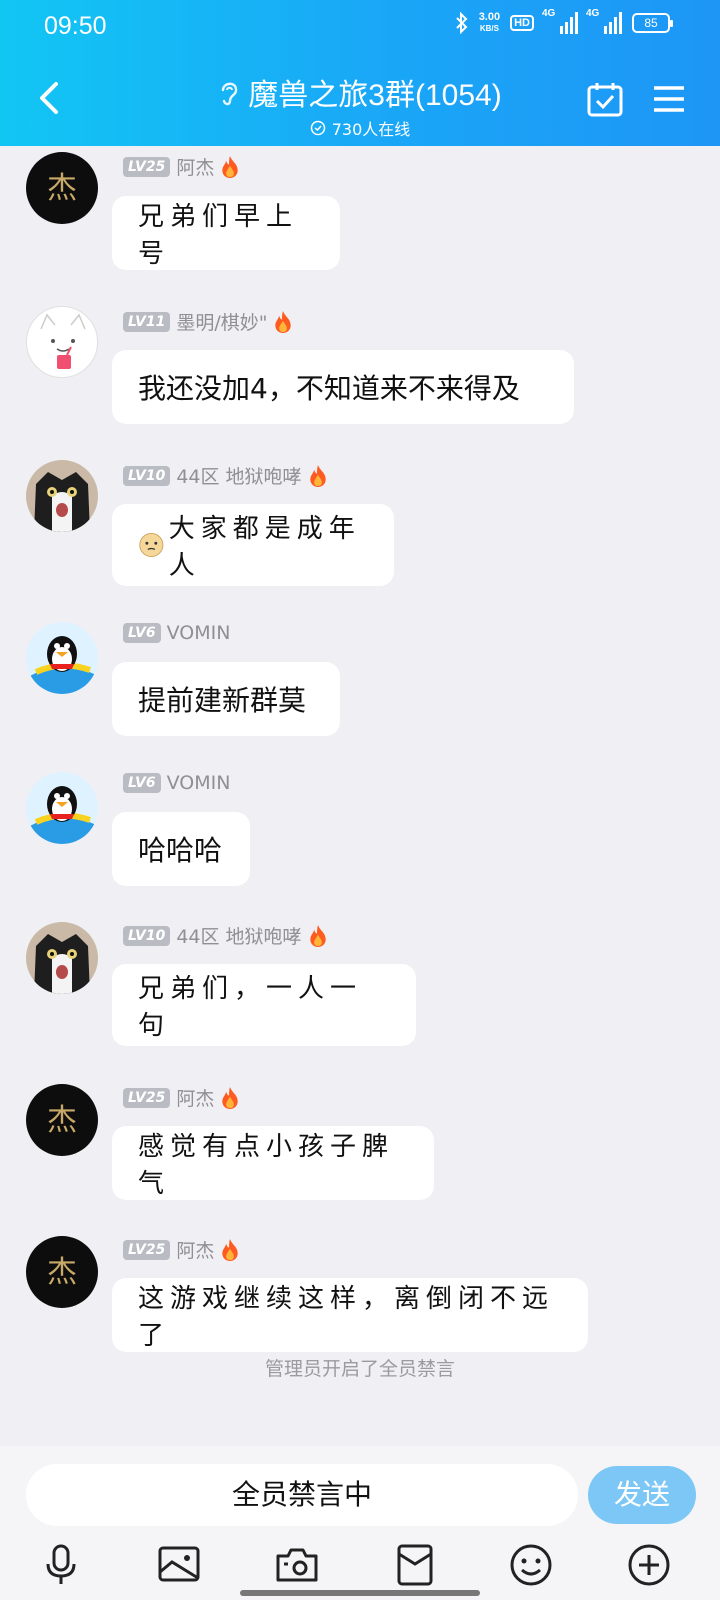 Image resolution: width=720 pixels, height=1600 pixels. I want to click on message-bubble: 大家都是成年人, so click(253, 545).